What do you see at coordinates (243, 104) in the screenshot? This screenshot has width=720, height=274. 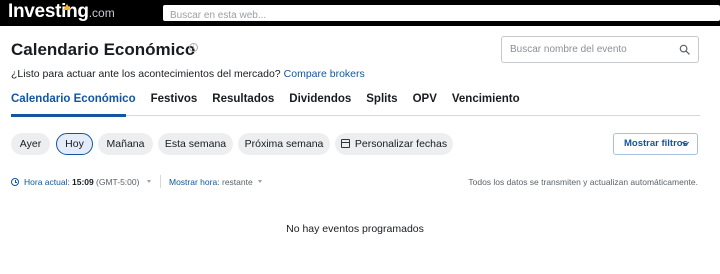 I see `tab-resultados: Resultados` at bounding box center [243, 104].